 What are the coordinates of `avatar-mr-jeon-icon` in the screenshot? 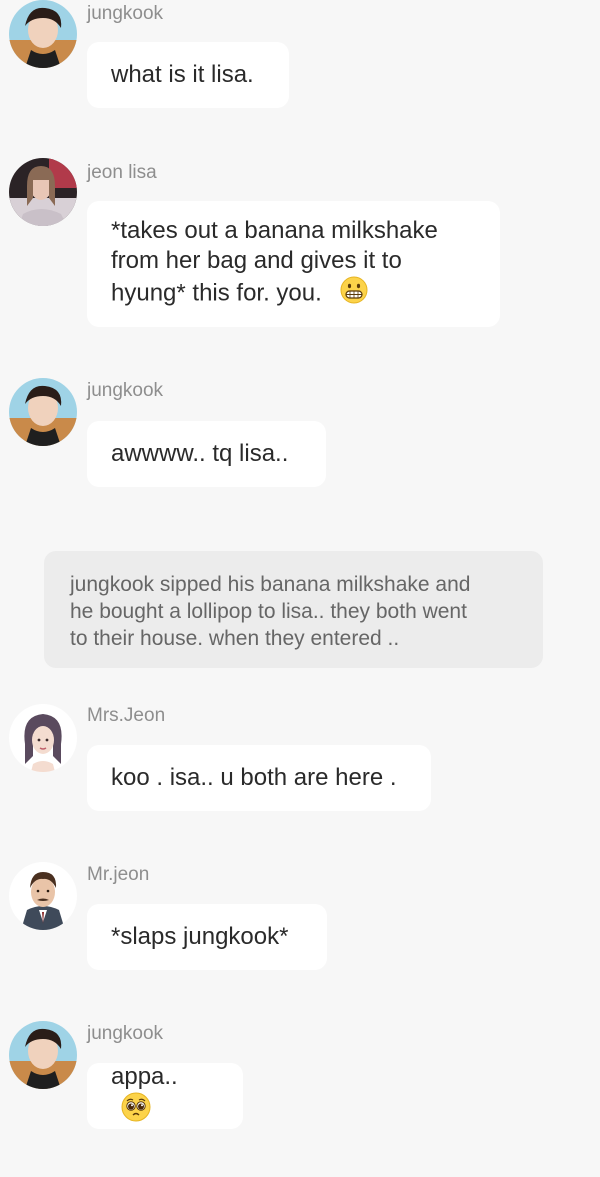 It's located at (43, 896).